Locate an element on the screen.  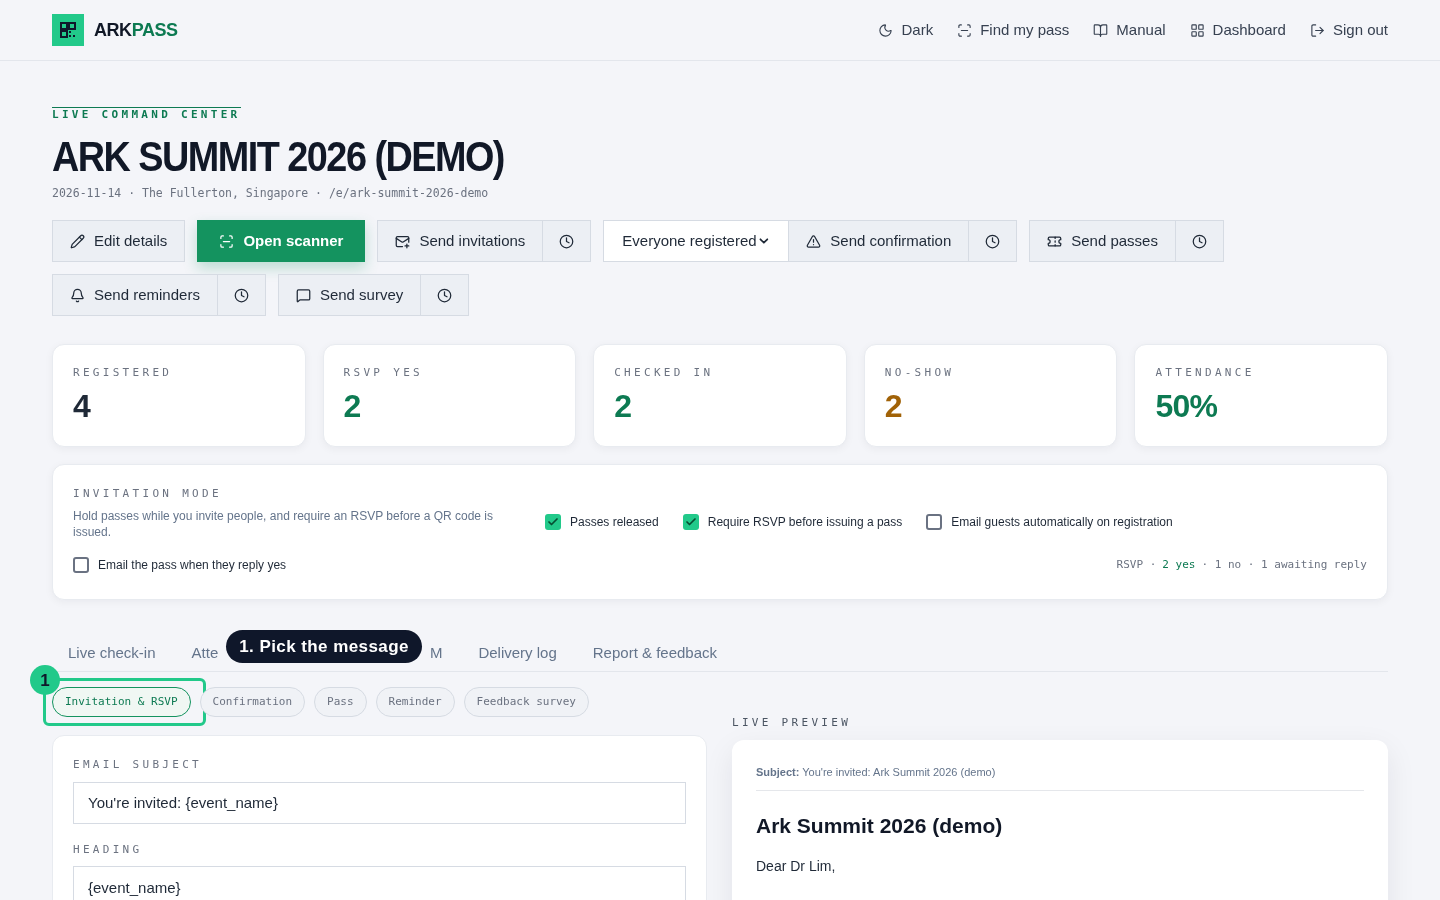
audience-select: Everyone registered is located at coordinates (696, 241).